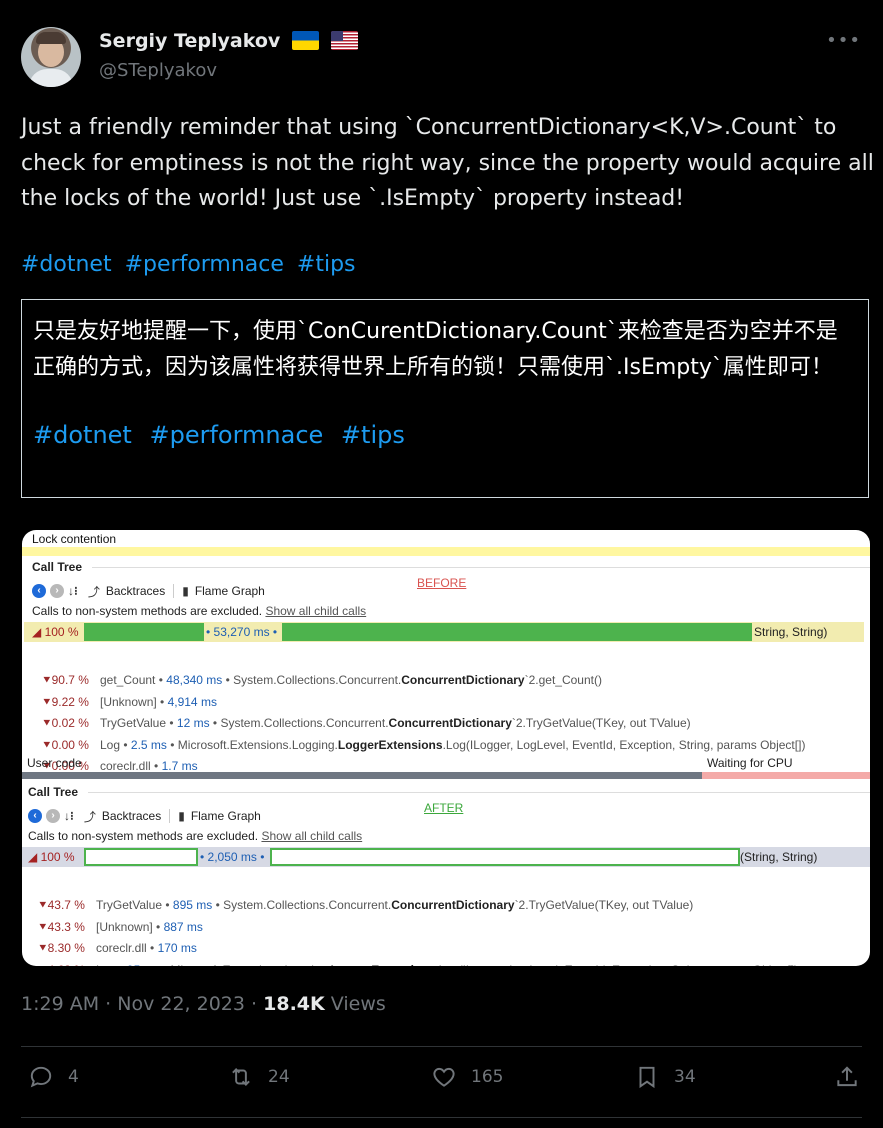  What do you see at coordinates (236, 435) in the screenshot?
I see `translation-hashtag-performnace: #performnace` at bounding box center [236, 435].